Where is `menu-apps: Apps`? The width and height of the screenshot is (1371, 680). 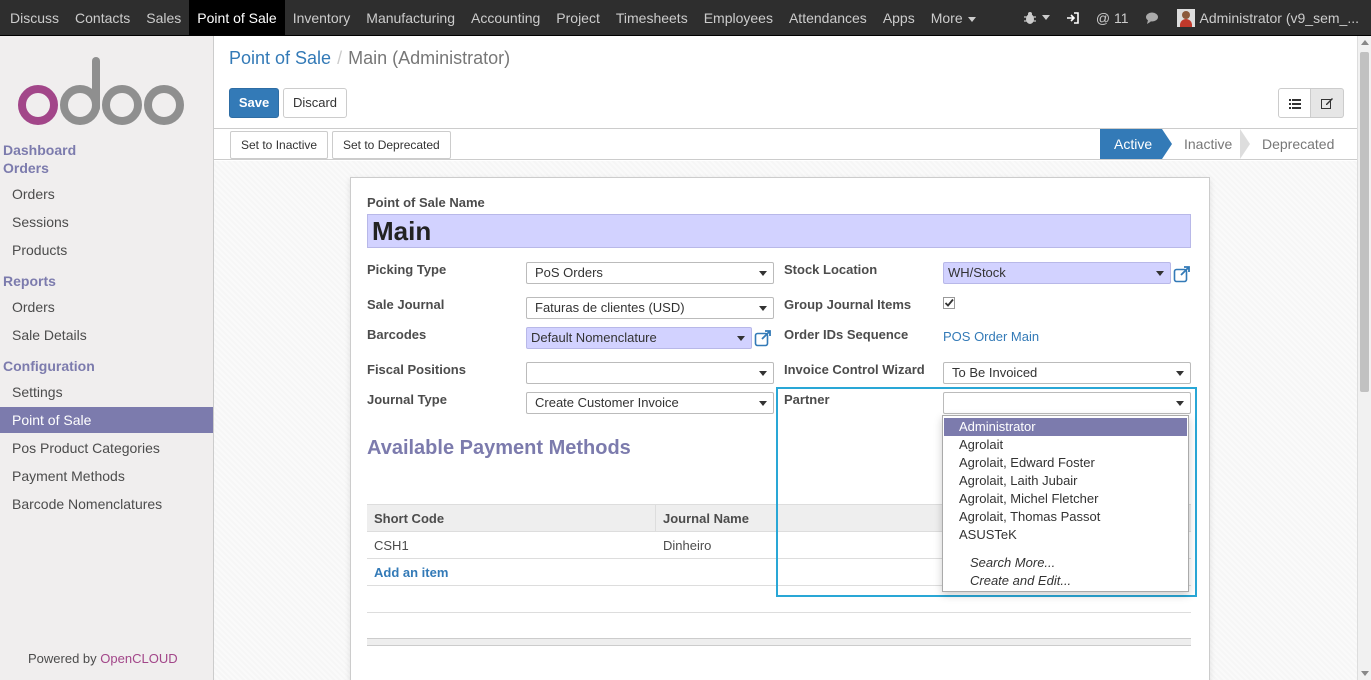 menu-apps: Apps is located at coordinates (899, 17).